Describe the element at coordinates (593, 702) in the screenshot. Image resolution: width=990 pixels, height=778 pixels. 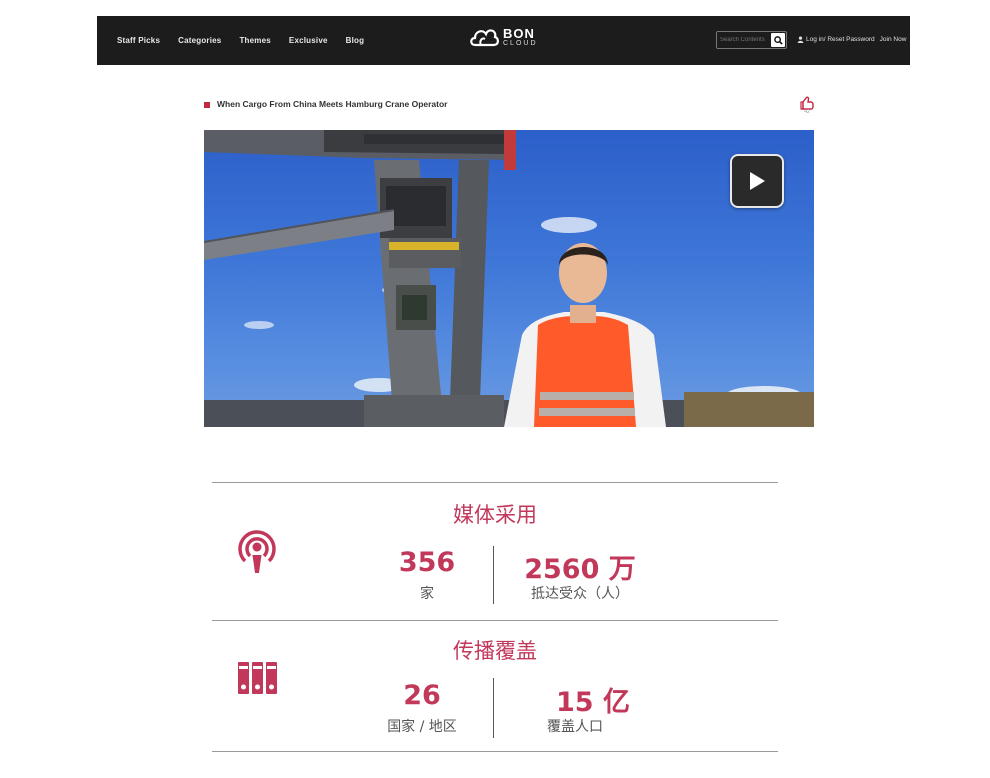
I see `population-value: 15 亿` at that location.